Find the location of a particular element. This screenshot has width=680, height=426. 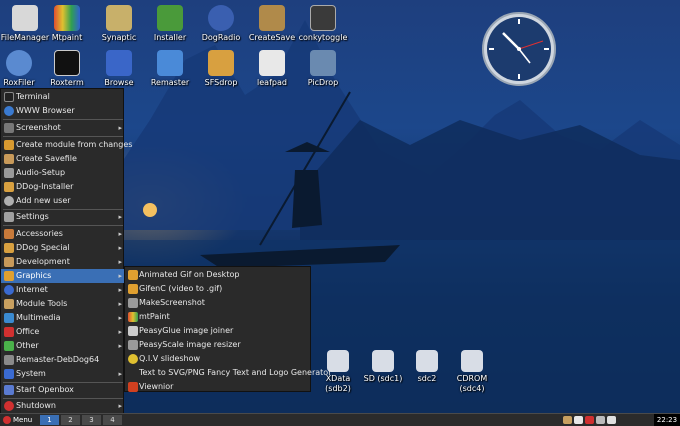

desktop-icon-sfsdrop: SFSdrop is located at coordinates (221, 69).